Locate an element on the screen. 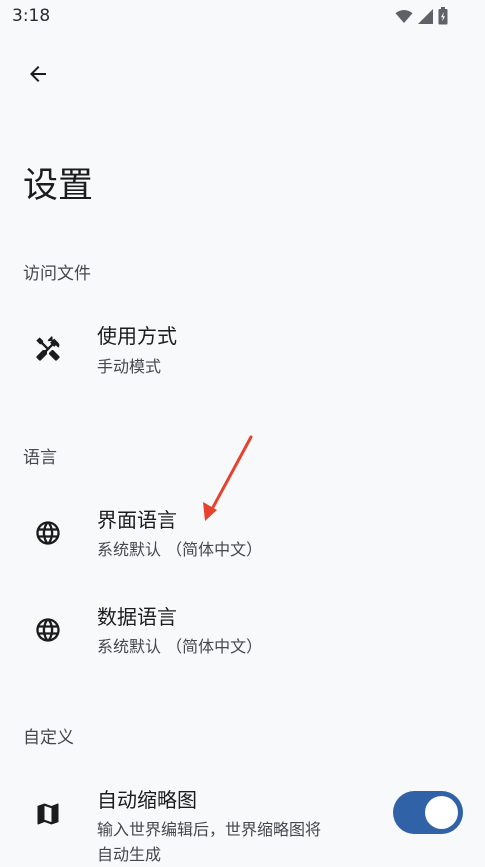 The image size is (485, 867). pref-title: 界面语言 is located at coordinates (137, 520).